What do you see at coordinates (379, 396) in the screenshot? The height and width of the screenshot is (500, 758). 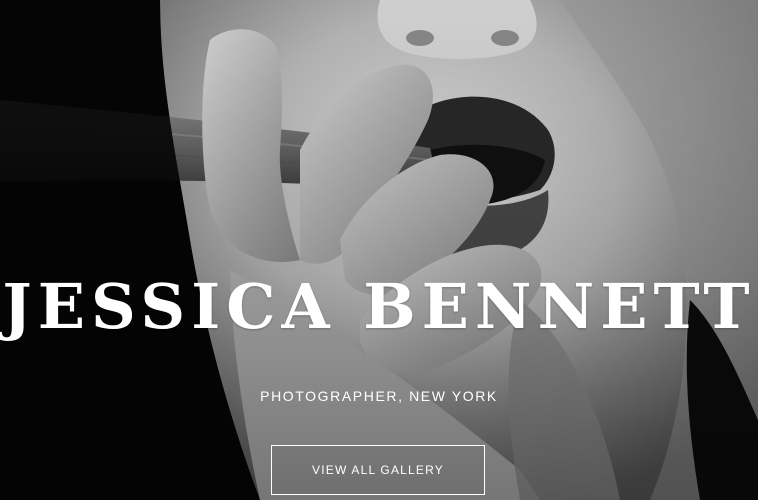 I see `hero-subtitle: PHOTOGRAPHER, NEW YORK` at bounding box center [379, 396].